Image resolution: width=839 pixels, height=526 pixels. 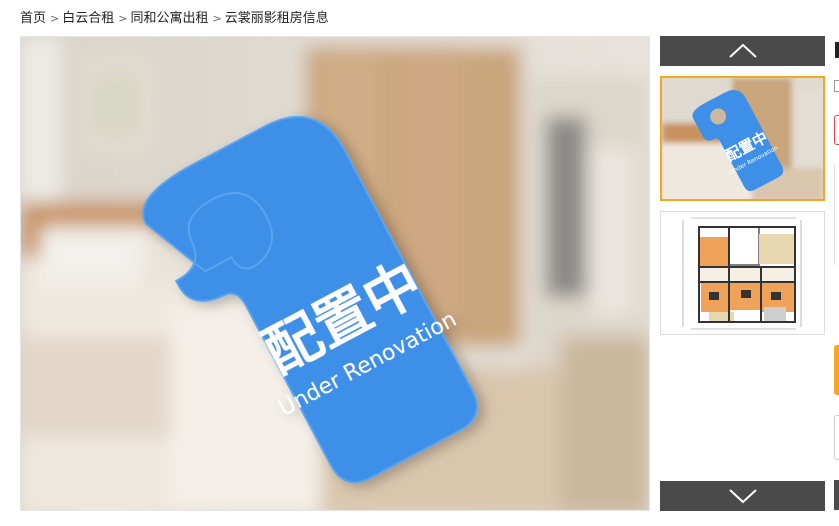 I want to click on thumbnail-renovation: 配置中 Under Renovation, so click(x=742, y=138).